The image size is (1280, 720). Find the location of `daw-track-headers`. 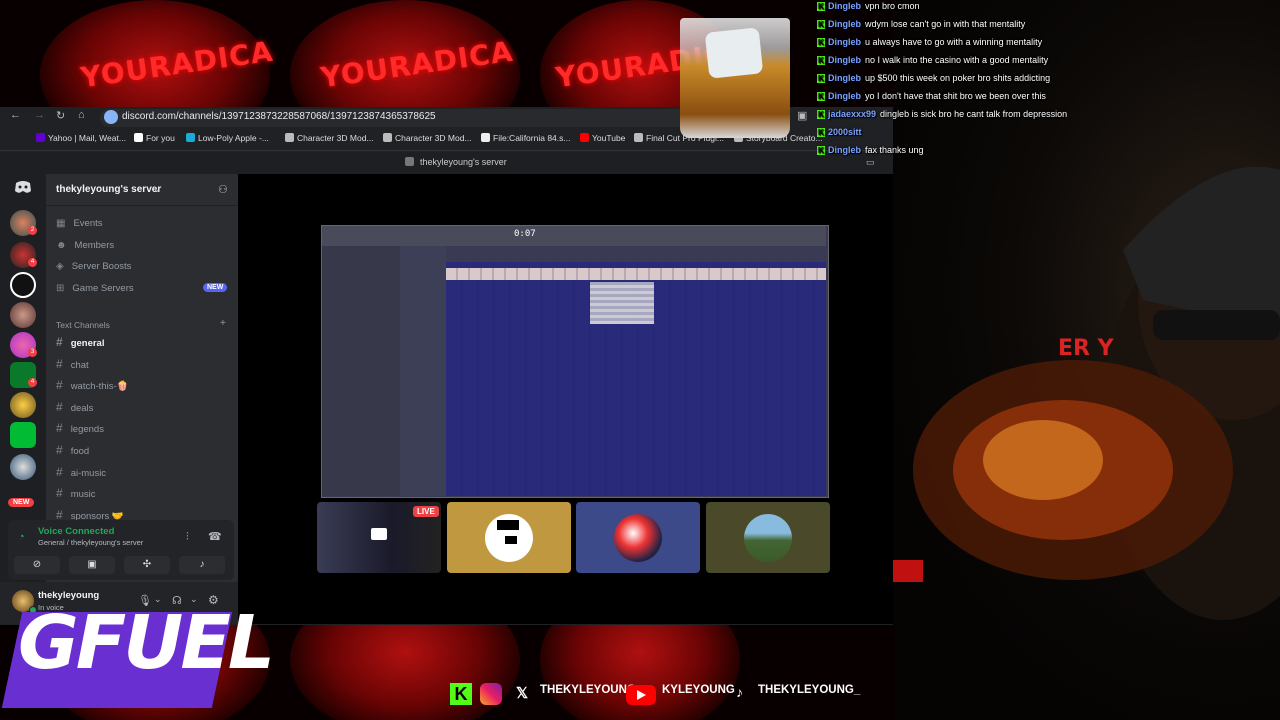

daw-track-headers is located at coordinates (423, 371).